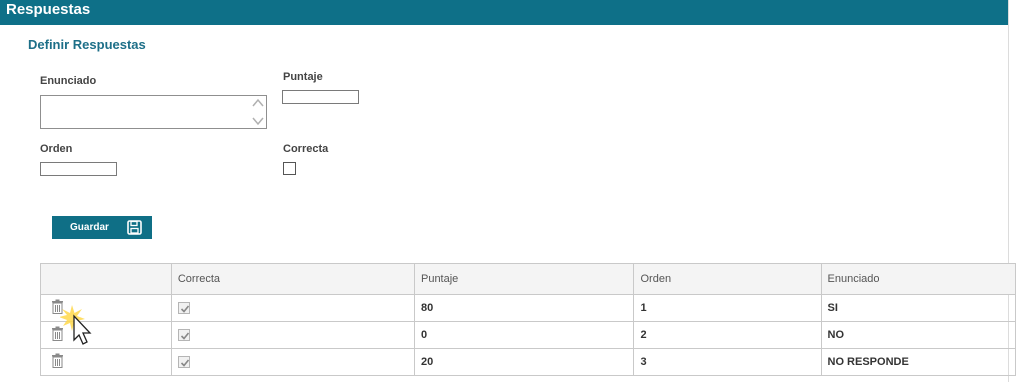 This screenshot has height=382, width=1016. I want to click on table-header-row: Correcta Puntaje Orden Enunciado, so click(528, 279).